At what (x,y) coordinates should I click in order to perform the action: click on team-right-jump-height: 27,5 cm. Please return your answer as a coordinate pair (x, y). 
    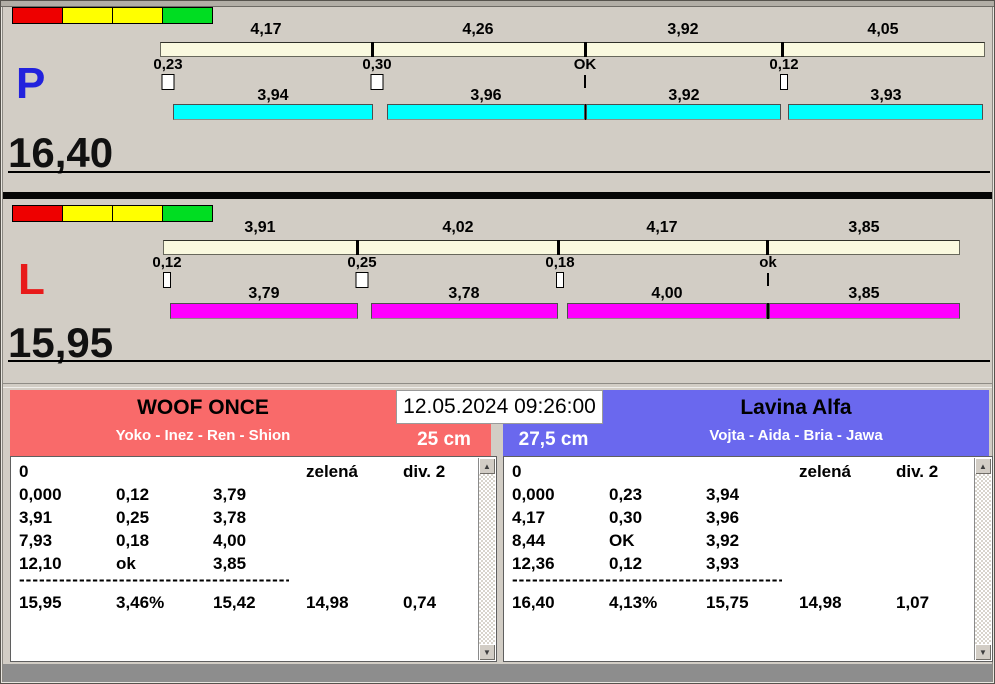
    Looking at the image, I should click on (553, 439).